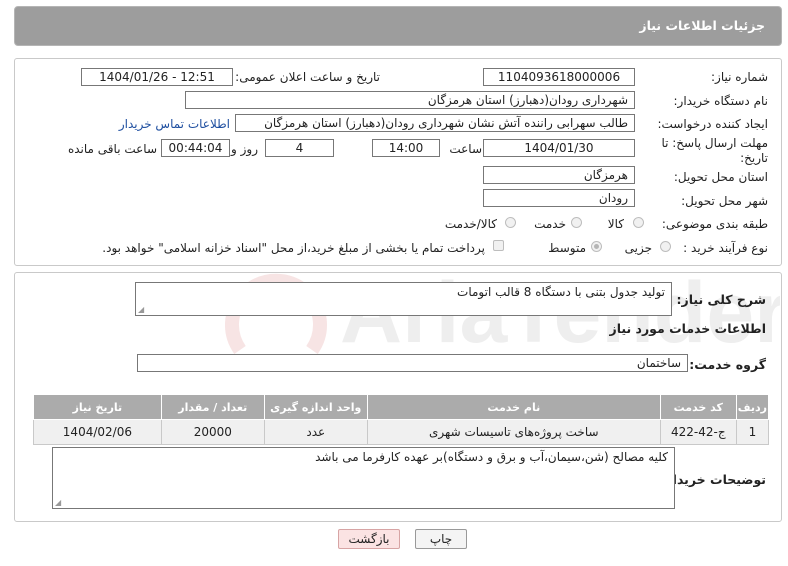 Image resolution: width=788 pixels, height=566 pixels. What do you see at coordinates (739, 77) in the screenshot?
I see `need-number-label: شماره نیاز:` at bounding box center [739, 77].